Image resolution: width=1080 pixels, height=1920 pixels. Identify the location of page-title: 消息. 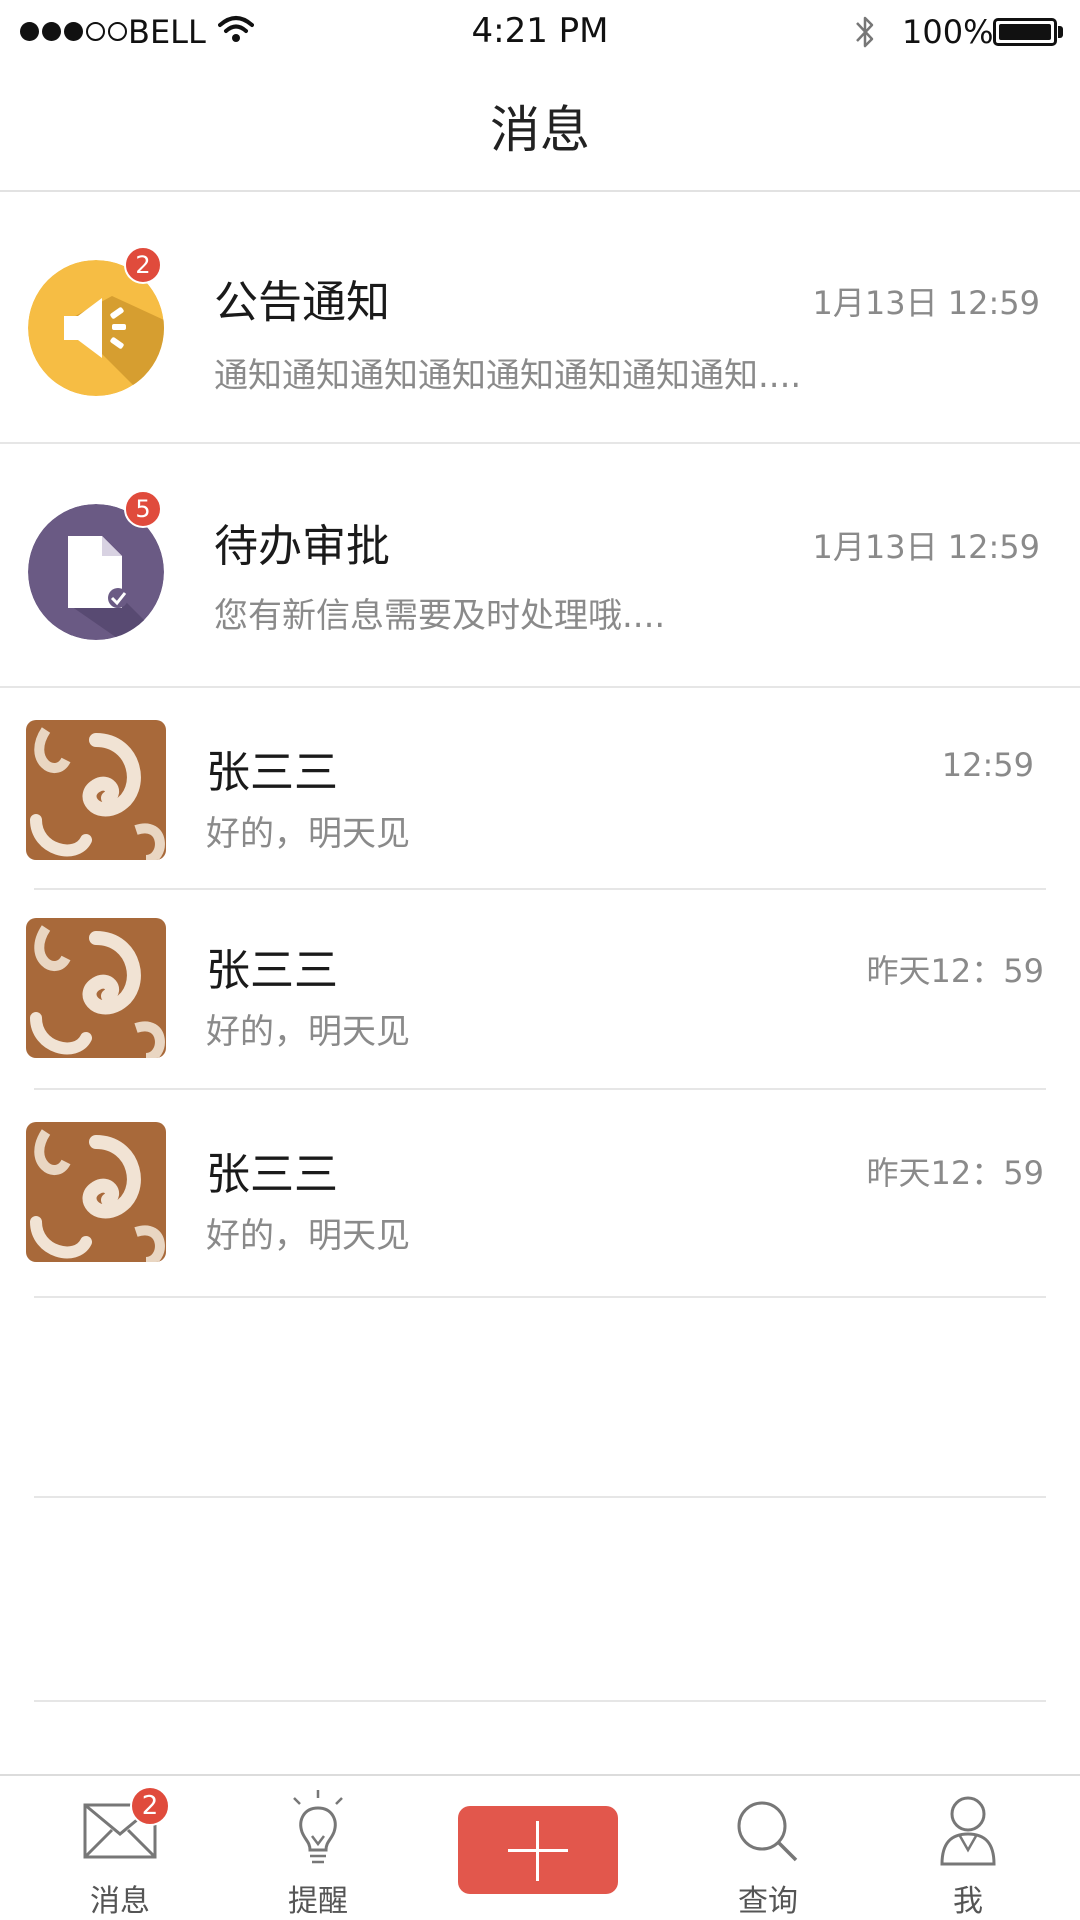
(540, 130).